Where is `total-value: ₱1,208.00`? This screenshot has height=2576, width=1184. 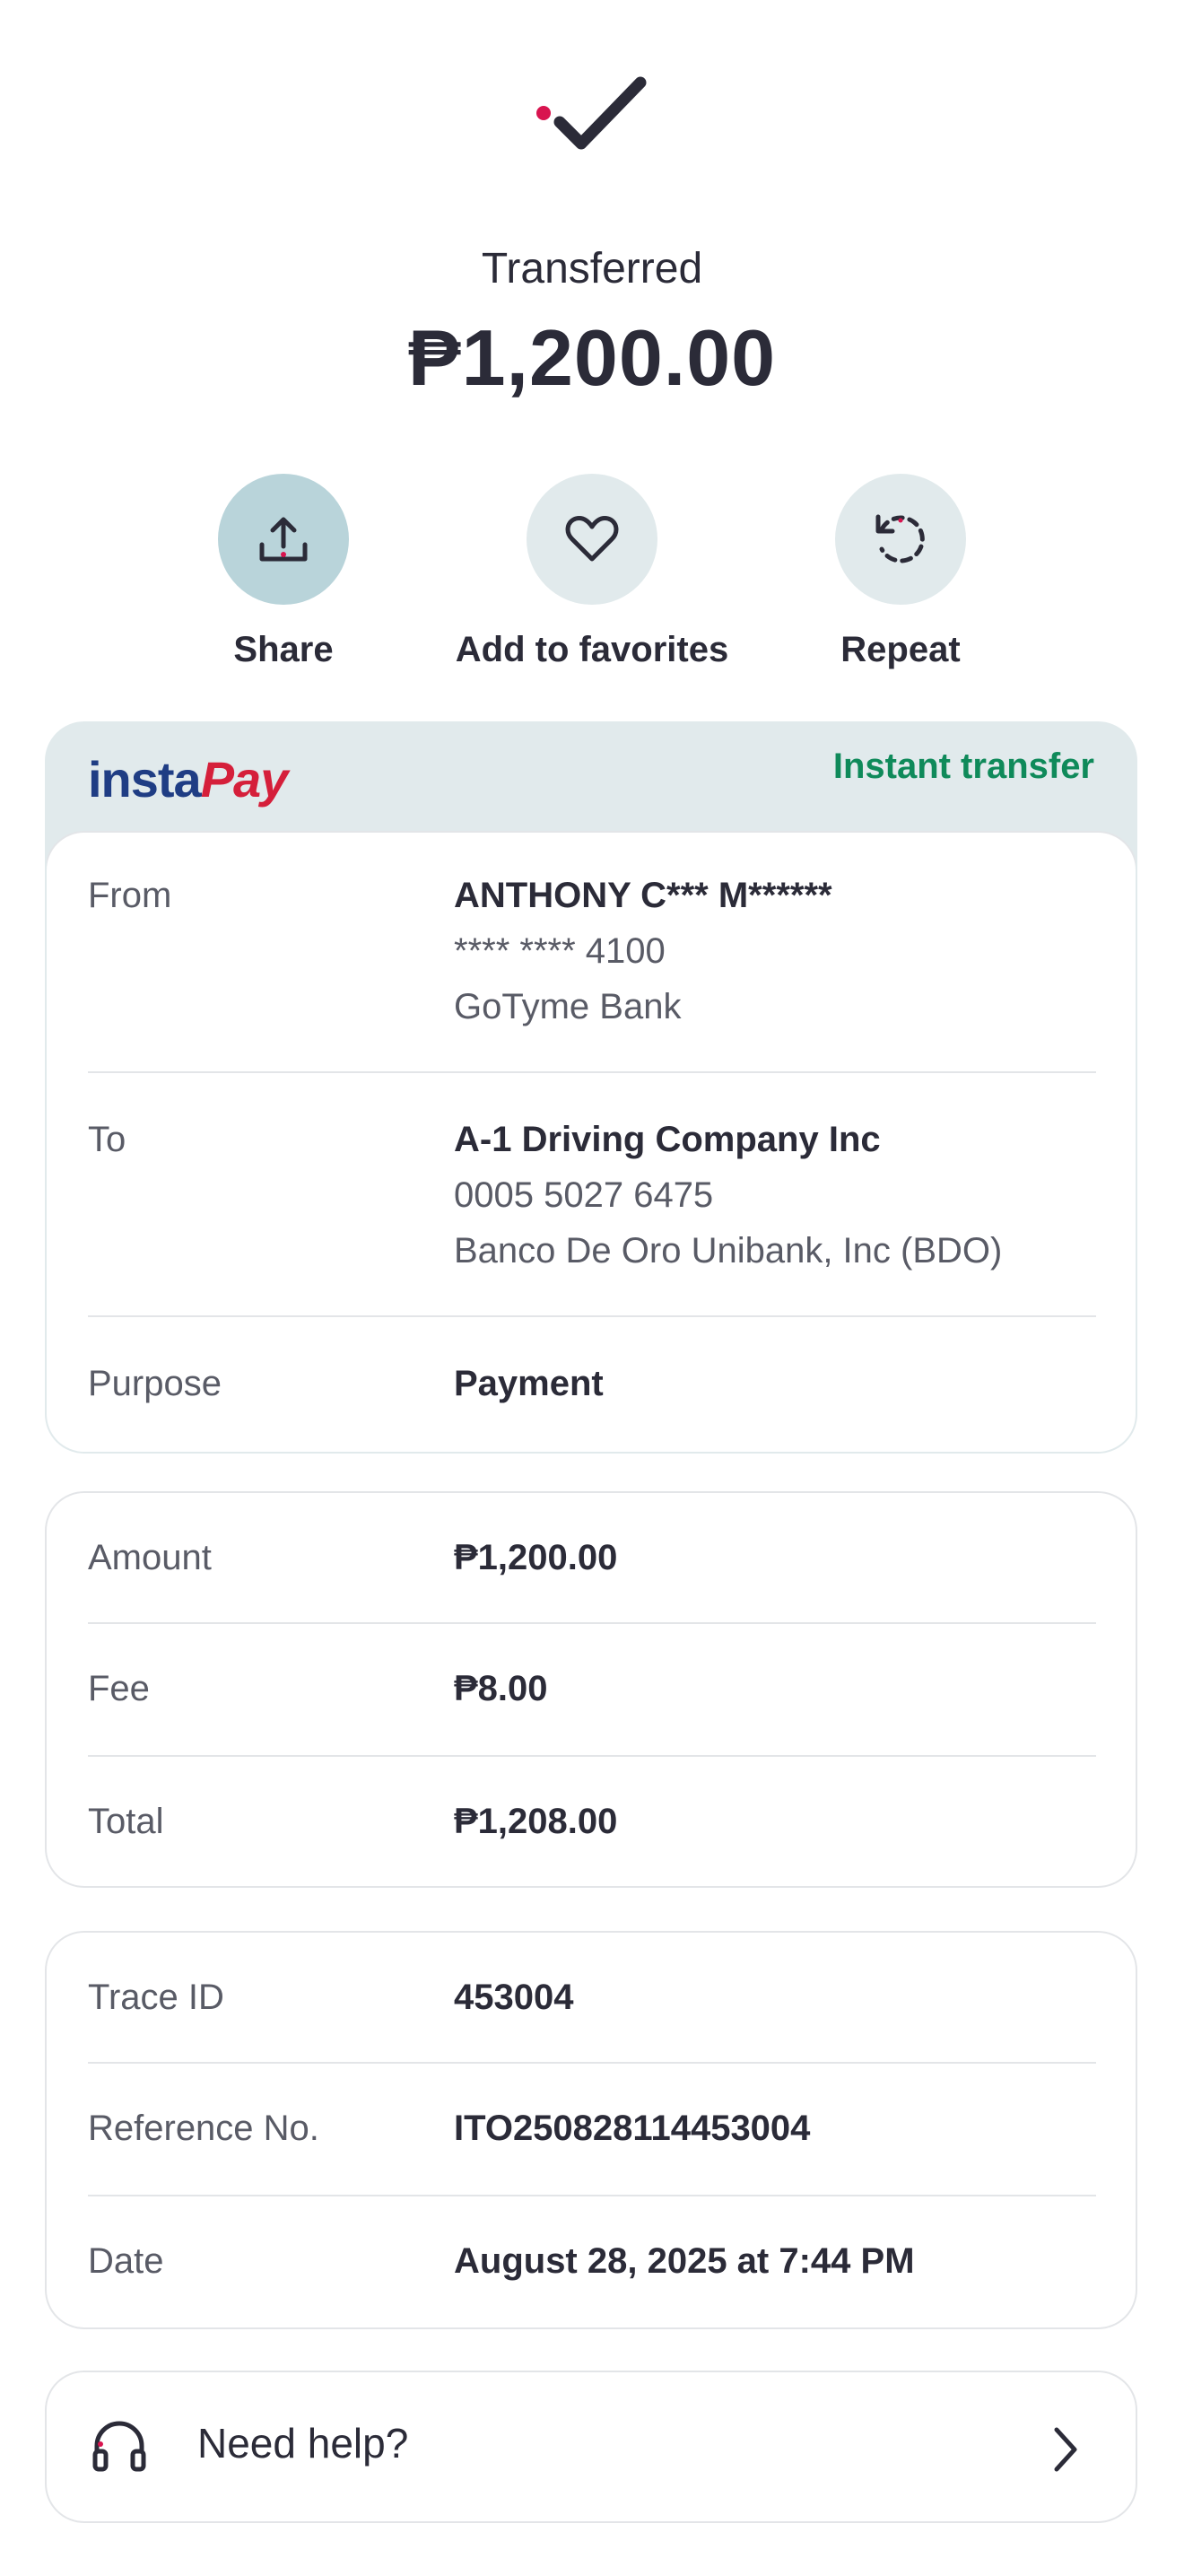 total-value: ₱1,208.00 is located at coordinates (536, 1821).